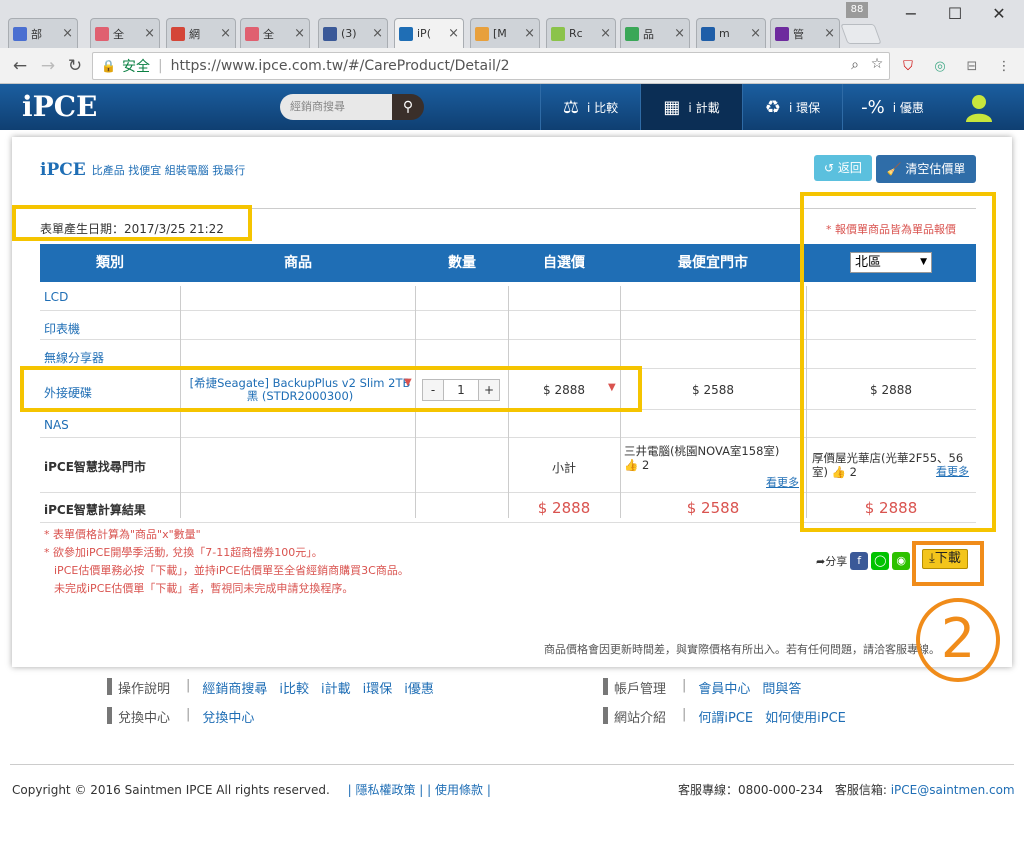 This screenshot has width=1024, height=860. What do you see at coordinates (331, 389) in the screenshot?
I see `highlight-product-row` at bounding box center [331, 389].